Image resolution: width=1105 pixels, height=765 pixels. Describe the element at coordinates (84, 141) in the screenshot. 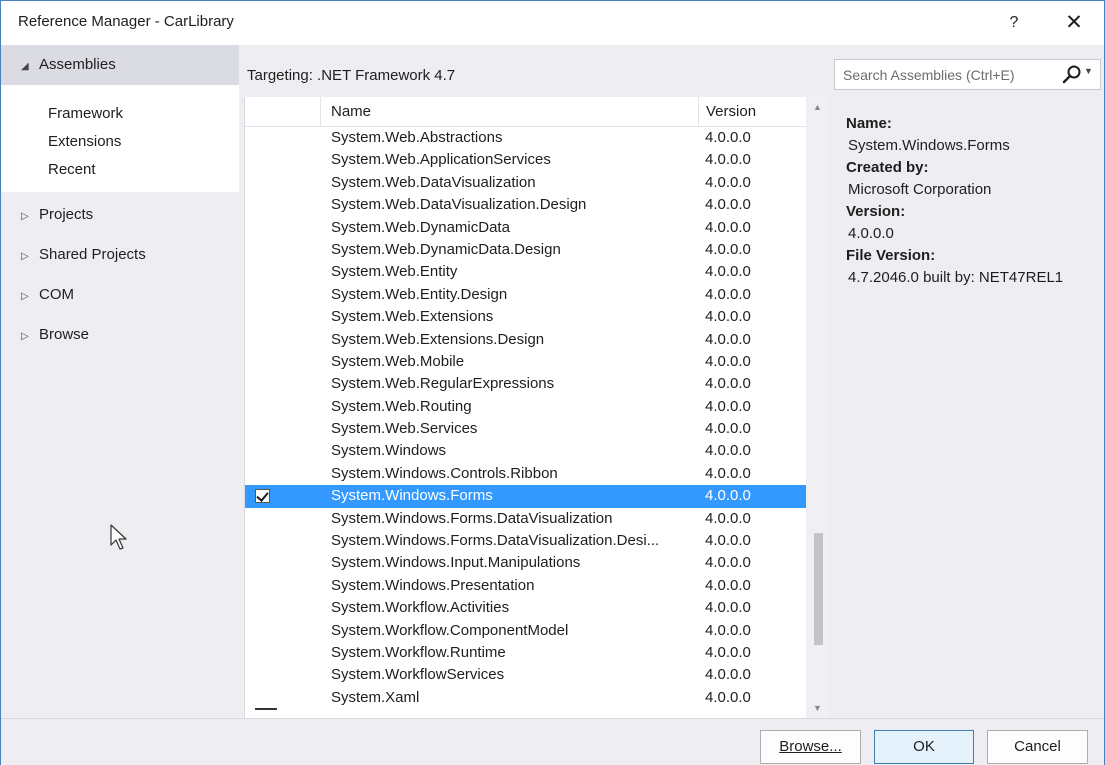

I see `tree-item-extensions: Extensions` at that location.